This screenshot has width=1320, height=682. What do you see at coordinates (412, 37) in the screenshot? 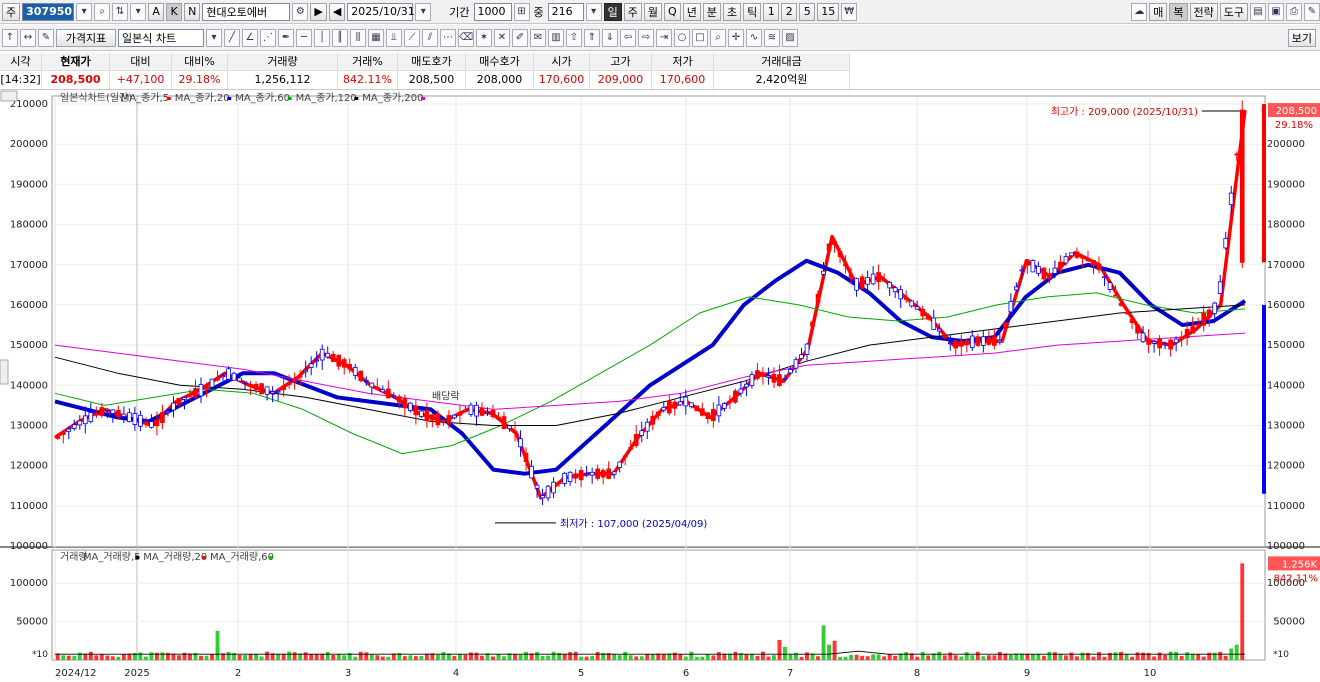
I see `channel-icon: ⟋` at bounding box center [412, 37].